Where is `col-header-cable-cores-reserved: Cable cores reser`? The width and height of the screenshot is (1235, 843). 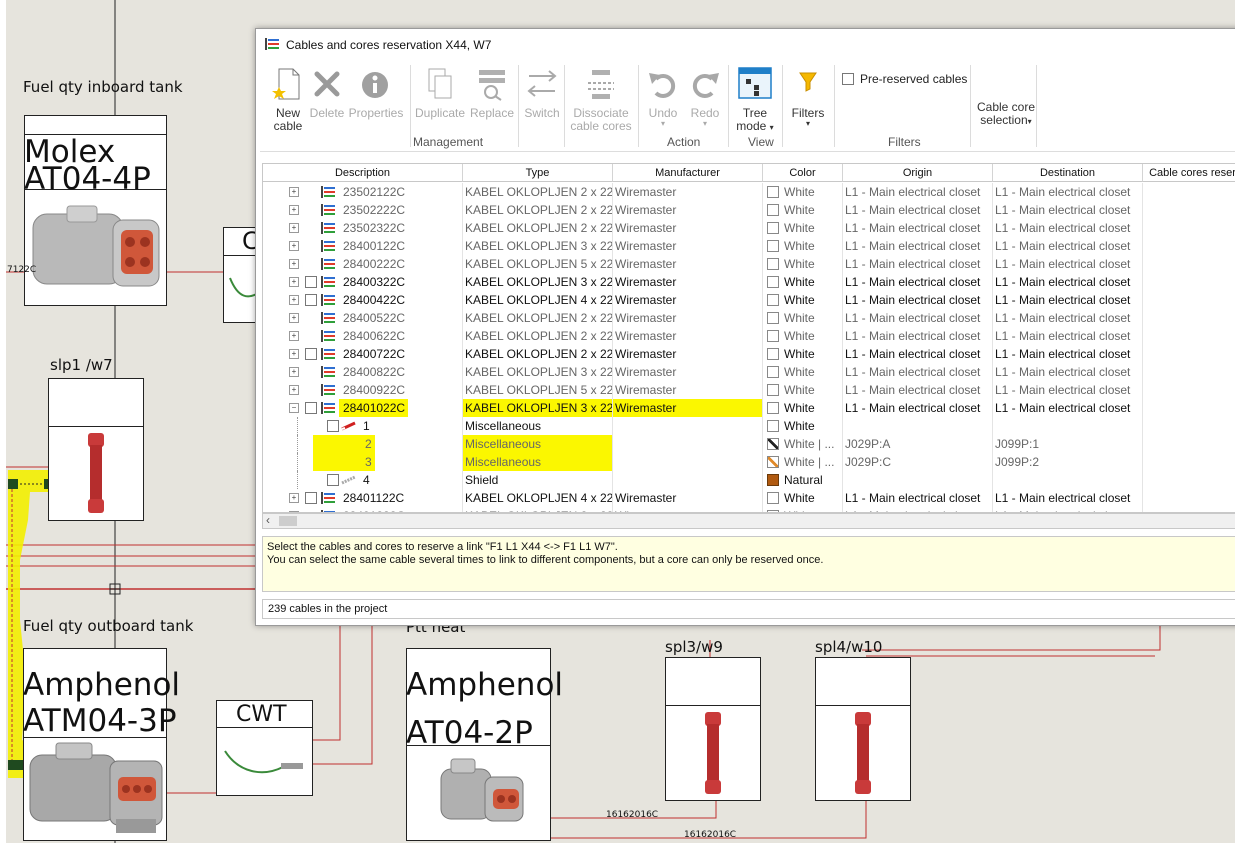
col-header-cable-cores-reserved: Cable cores reser is located at coordinates (1189, 173).